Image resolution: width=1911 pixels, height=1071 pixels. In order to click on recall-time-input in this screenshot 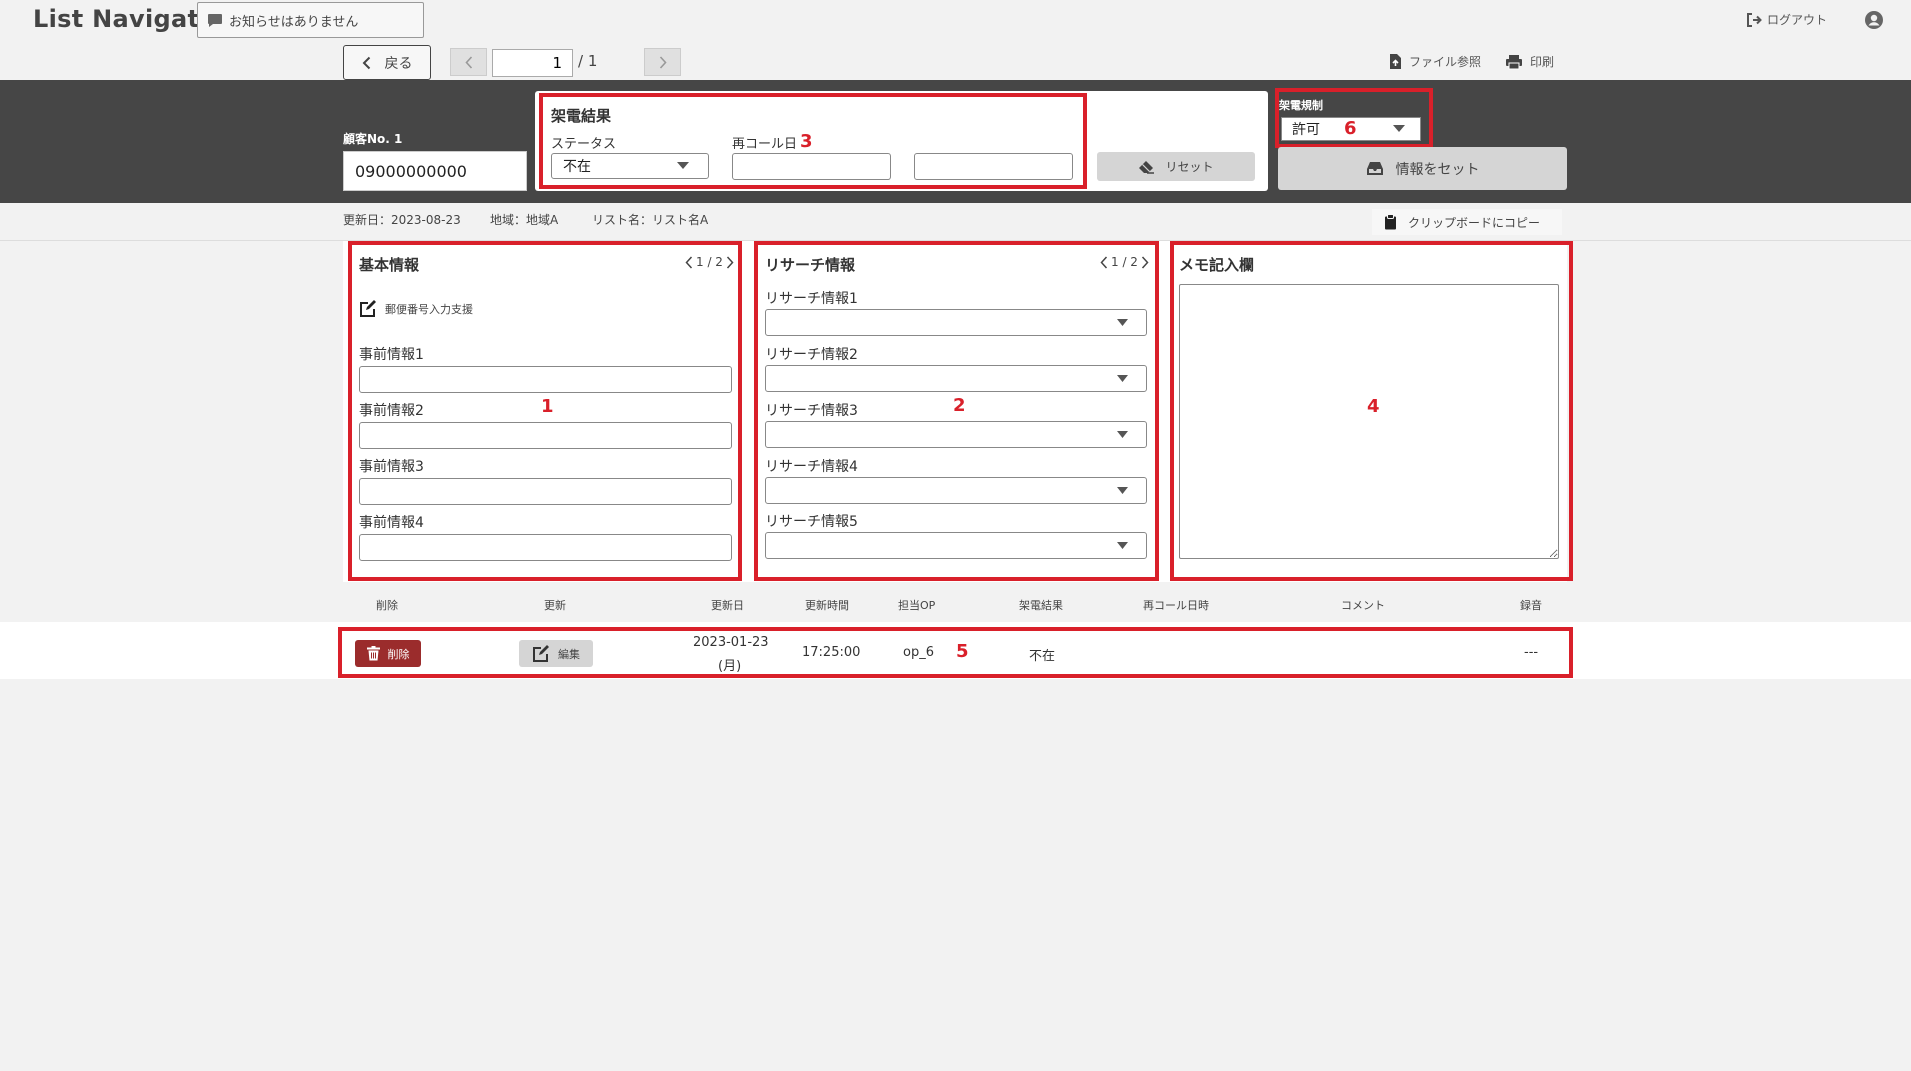, I will do `click(993, 166)`.